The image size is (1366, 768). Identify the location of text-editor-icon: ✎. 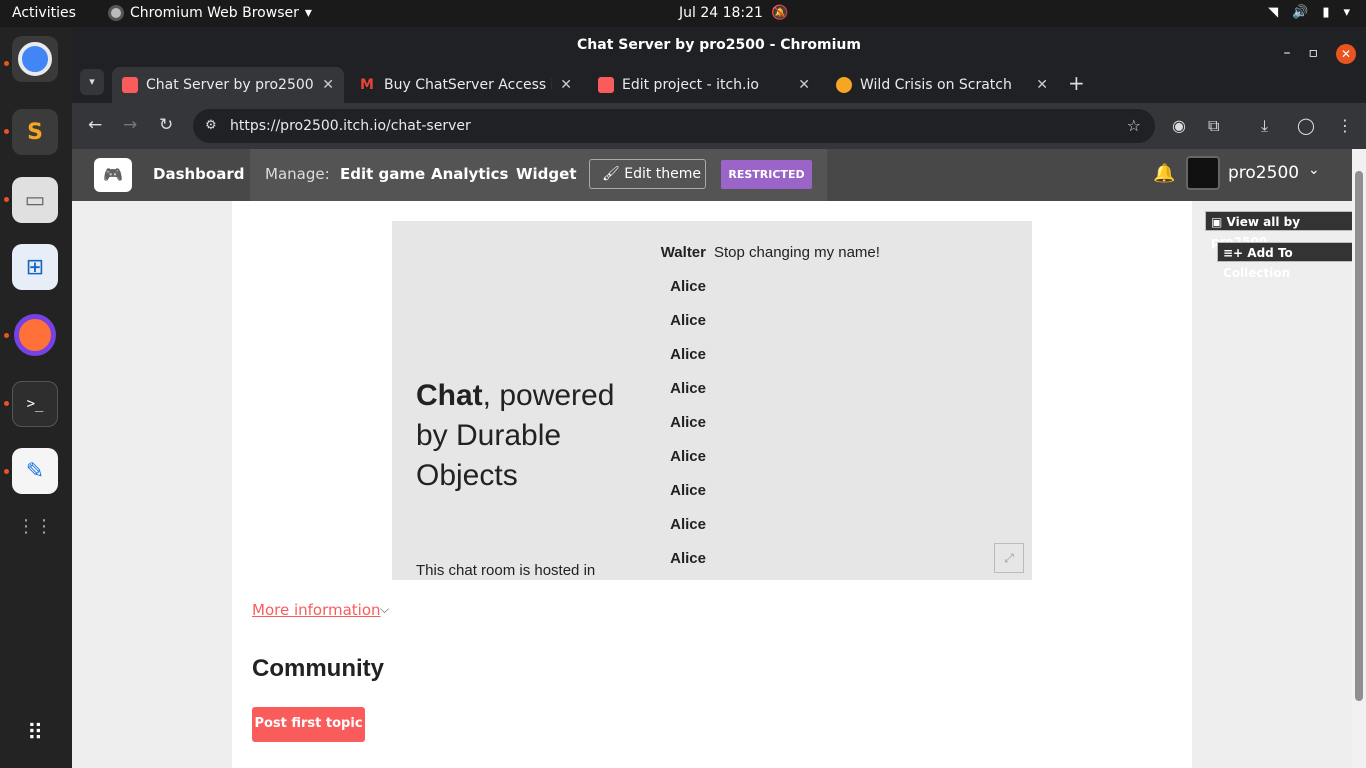
(35, 471).